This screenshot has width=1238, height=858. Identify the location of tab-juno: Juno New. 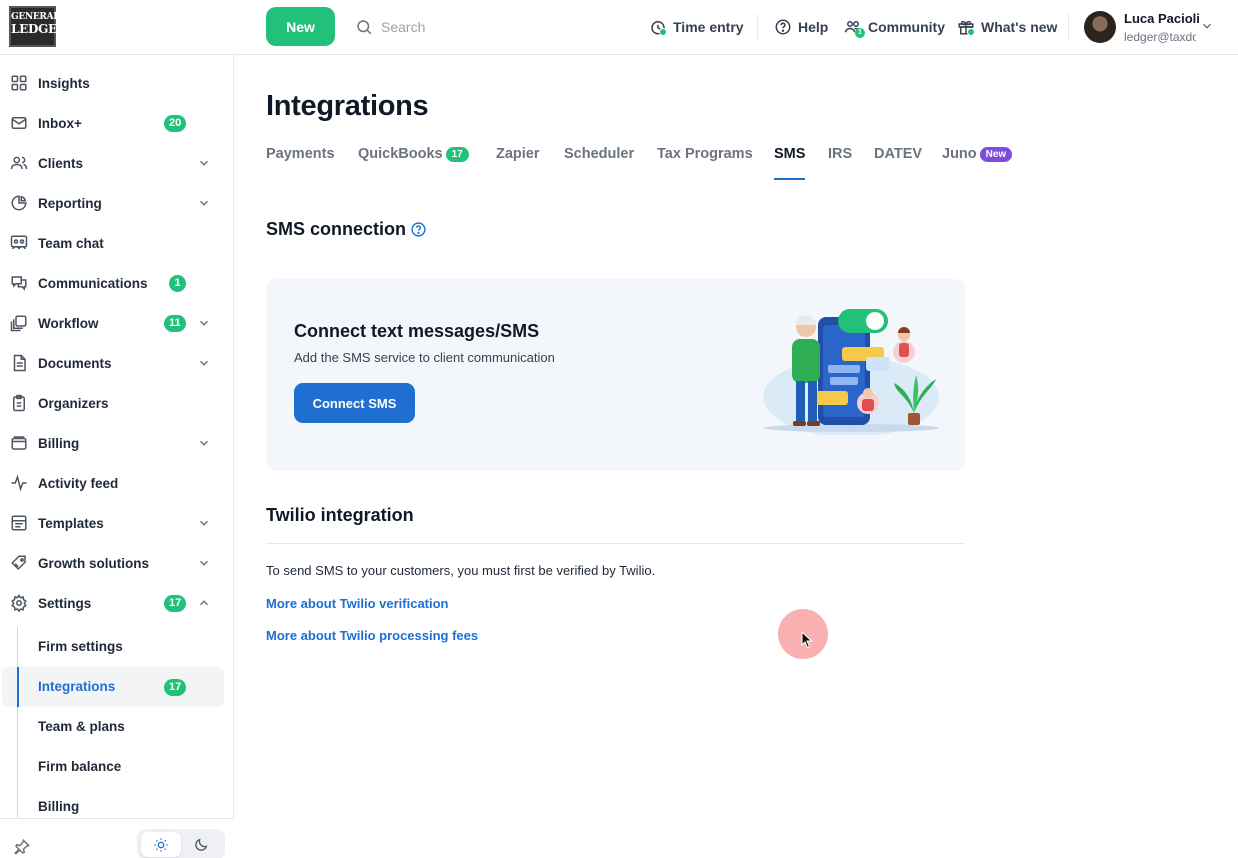
(977, 163).